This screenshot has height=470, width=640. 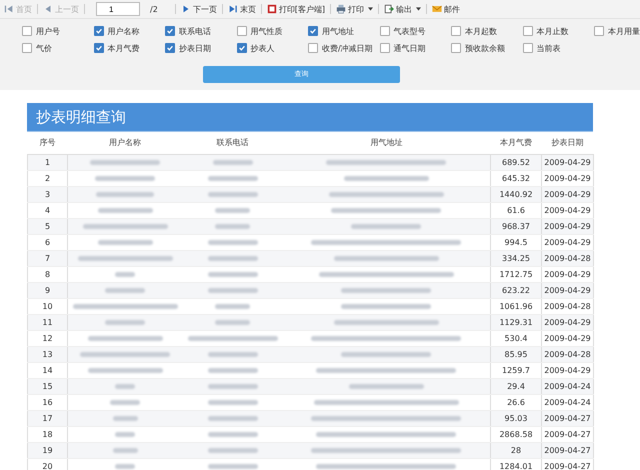 I want to click on row-number: 8, so click(x=48, y=274).